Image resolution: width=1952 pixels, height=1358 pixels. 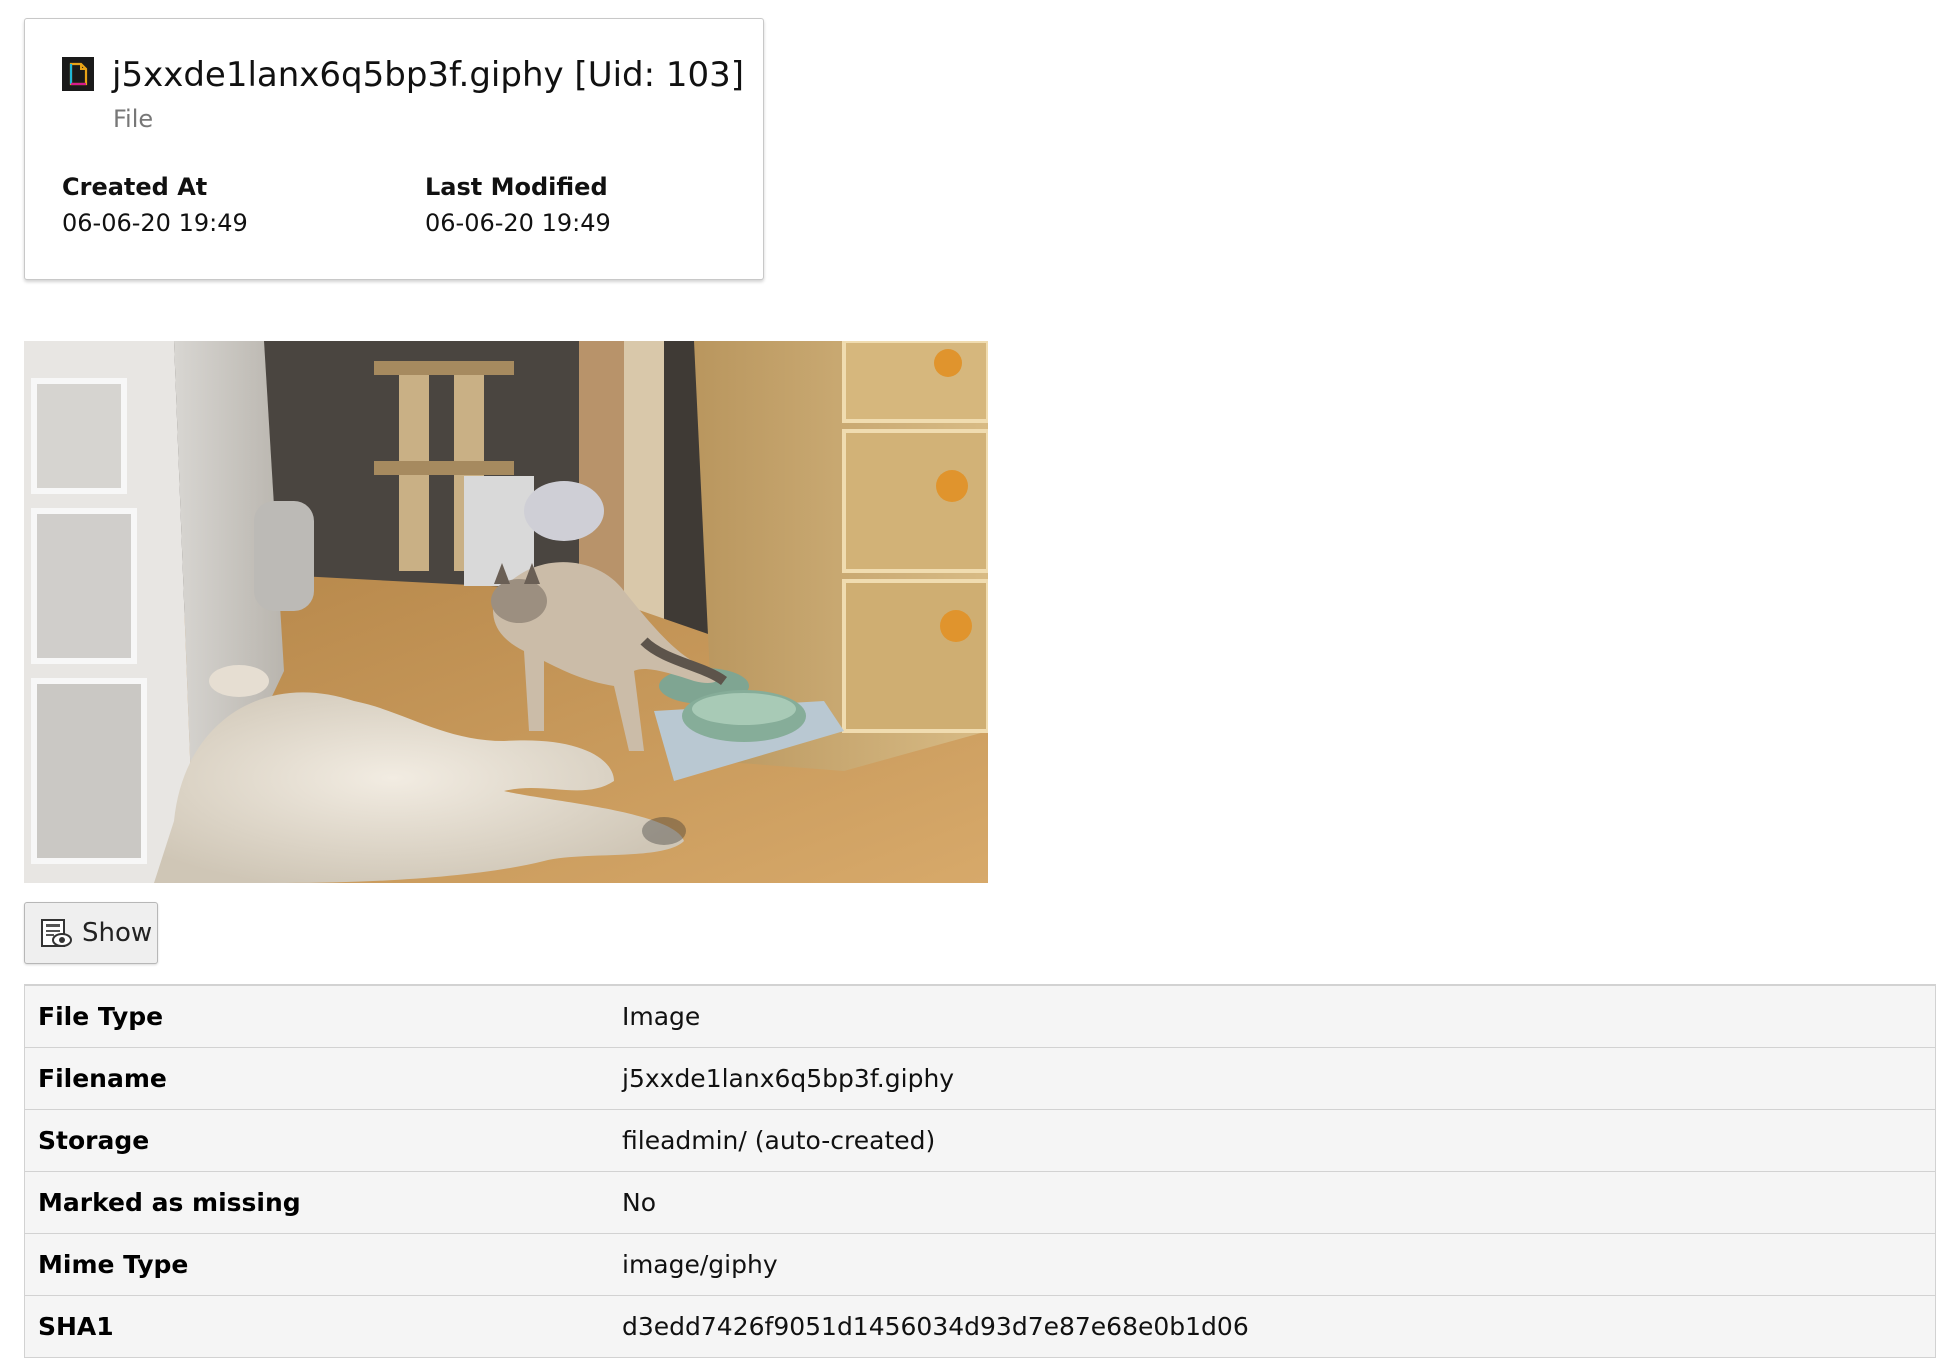 What do you see at coordinates (316, 1016) in the screenshot?
I see `property-label: File Type` at bounding box center [316, 1016].